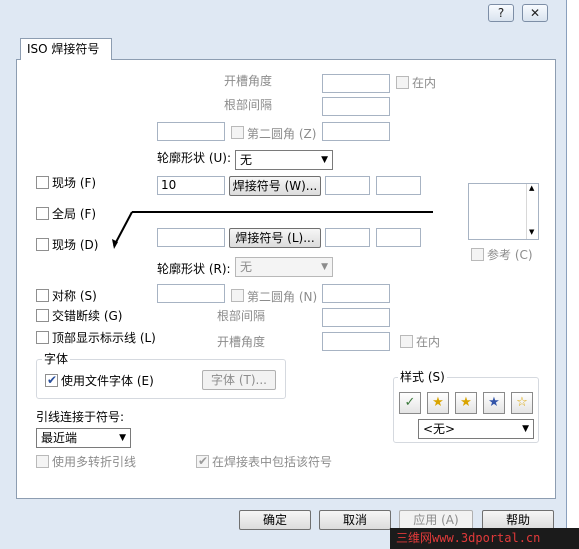 This screenshot has width=579, height=549. What do you see at coordinates (241, 342) in the screenshot?
I see `groove-angle2-label: 开槽角度` at bounding box center [241, 342].